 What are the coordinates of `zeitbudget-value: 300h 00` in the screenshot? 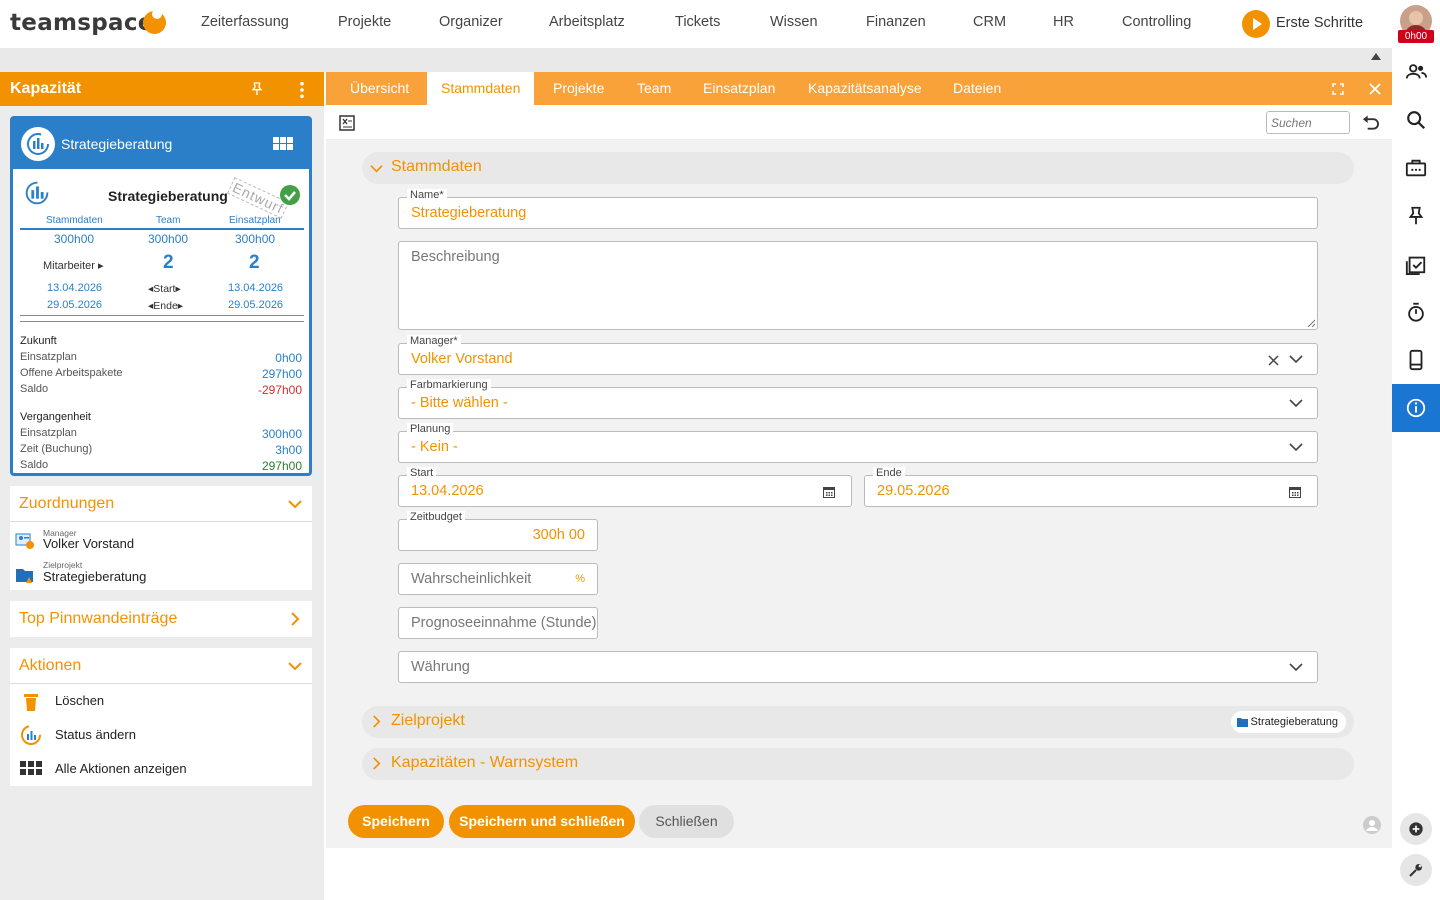 It's located at (558, 535).